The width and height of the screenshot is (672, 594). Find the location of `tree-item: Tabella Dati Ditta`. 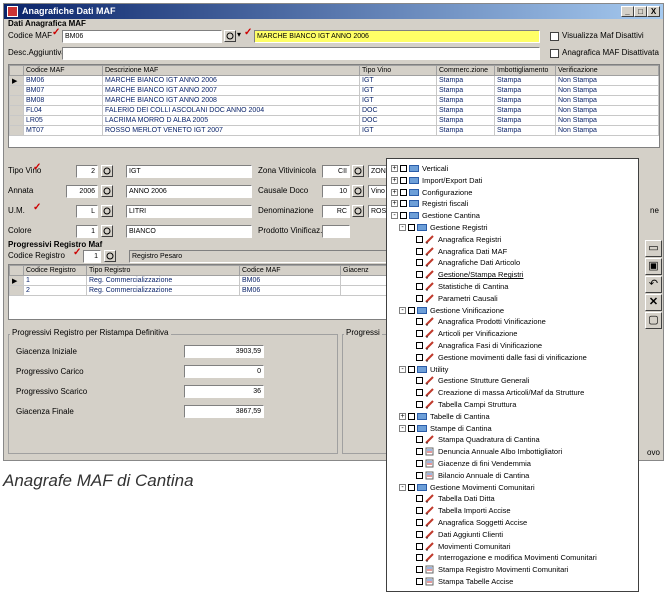

tree-item: Tabella Dati Ditta is located at coordinates (512, 498).